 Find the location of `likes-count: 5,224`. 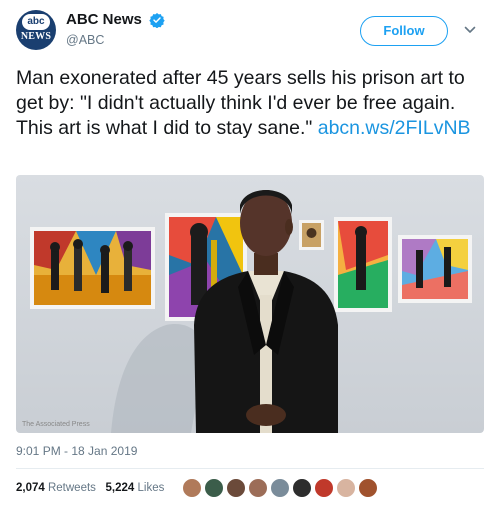

likes-count: 5,224 is located at coordinates (120, 488).